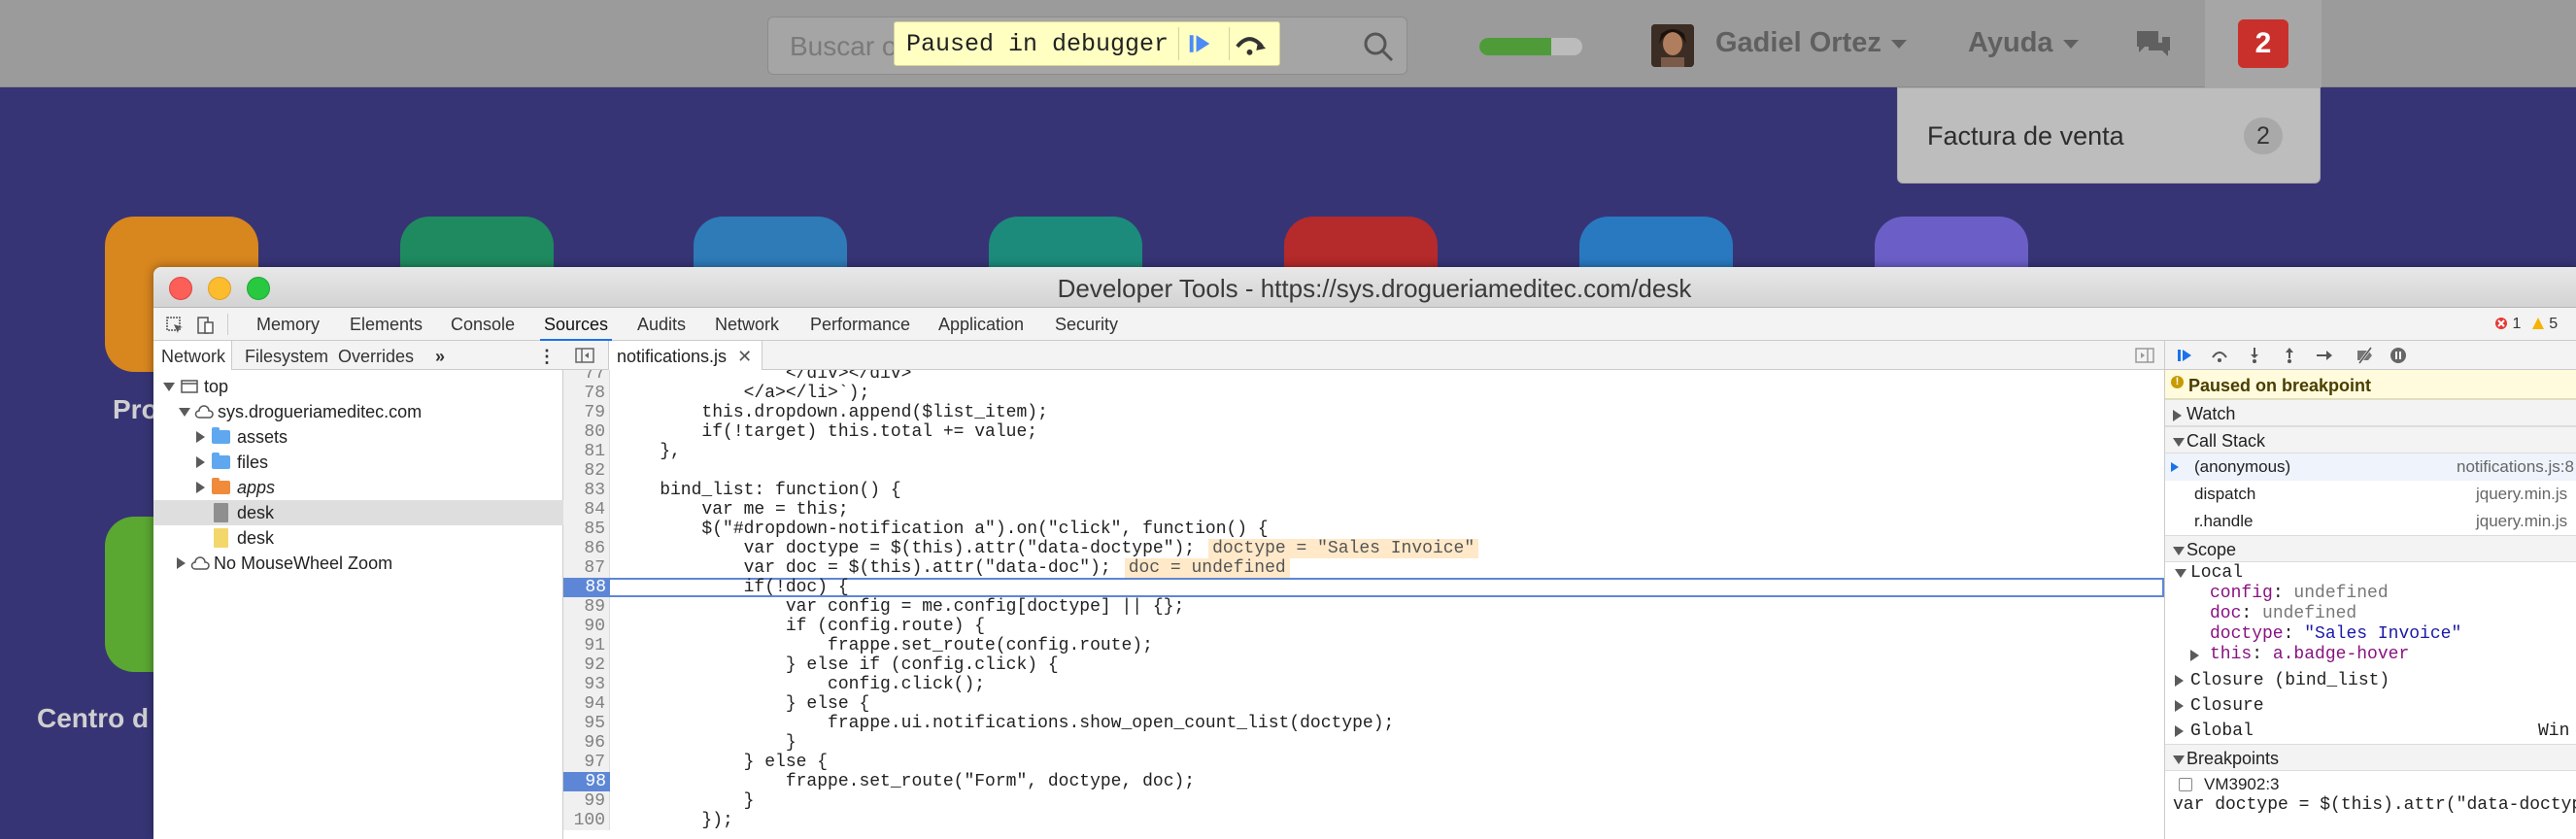  Describe the element at coordinates (586, 490) in the screenshot. I see `line-number: 83` at that location.